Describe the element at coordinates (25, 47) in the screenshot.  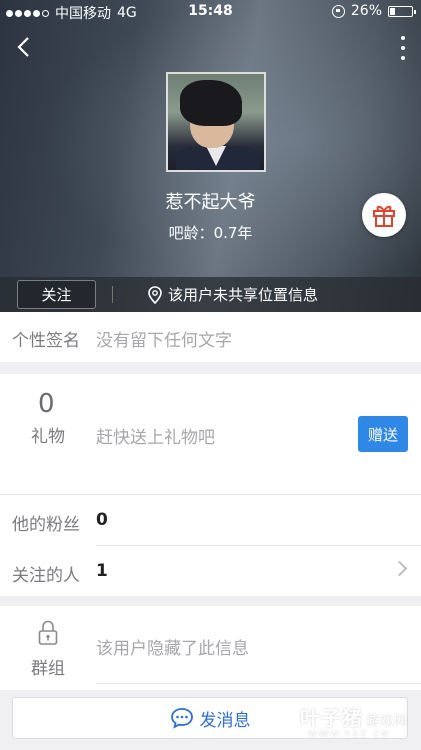
I see `back-chevron-icon` at that location.